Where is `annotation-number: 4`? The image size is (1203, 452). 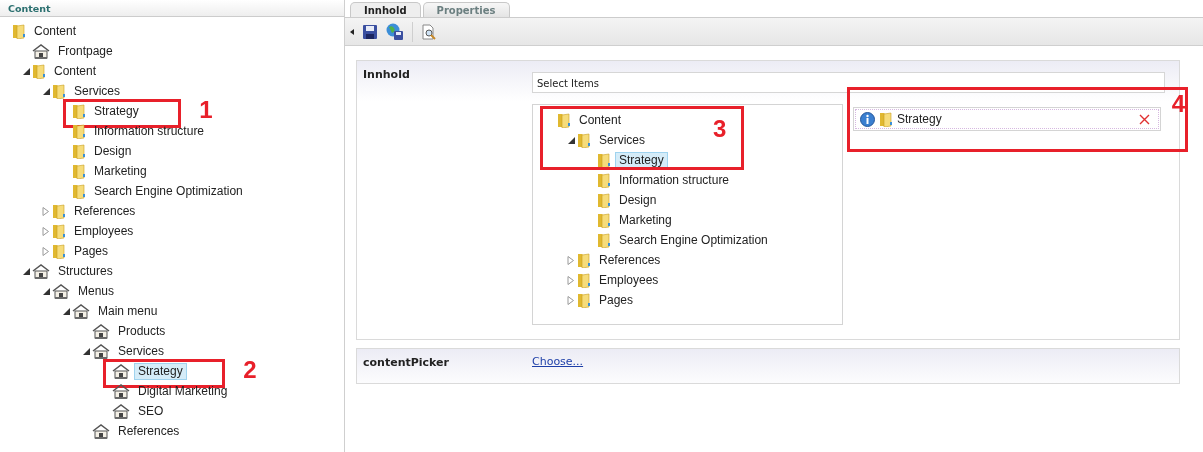
annotation-number: 4 is located at coordinates (1178, 104).